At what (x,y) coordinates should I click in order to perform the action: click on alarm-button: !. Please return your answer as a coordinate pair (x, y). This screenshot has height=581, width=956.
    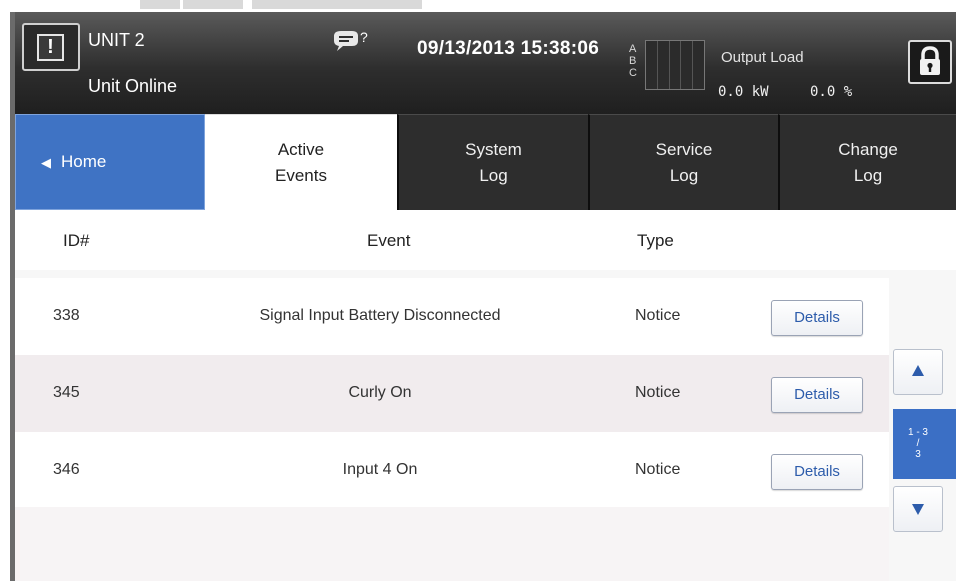
    Looking at the image, I should click on (51, 47).